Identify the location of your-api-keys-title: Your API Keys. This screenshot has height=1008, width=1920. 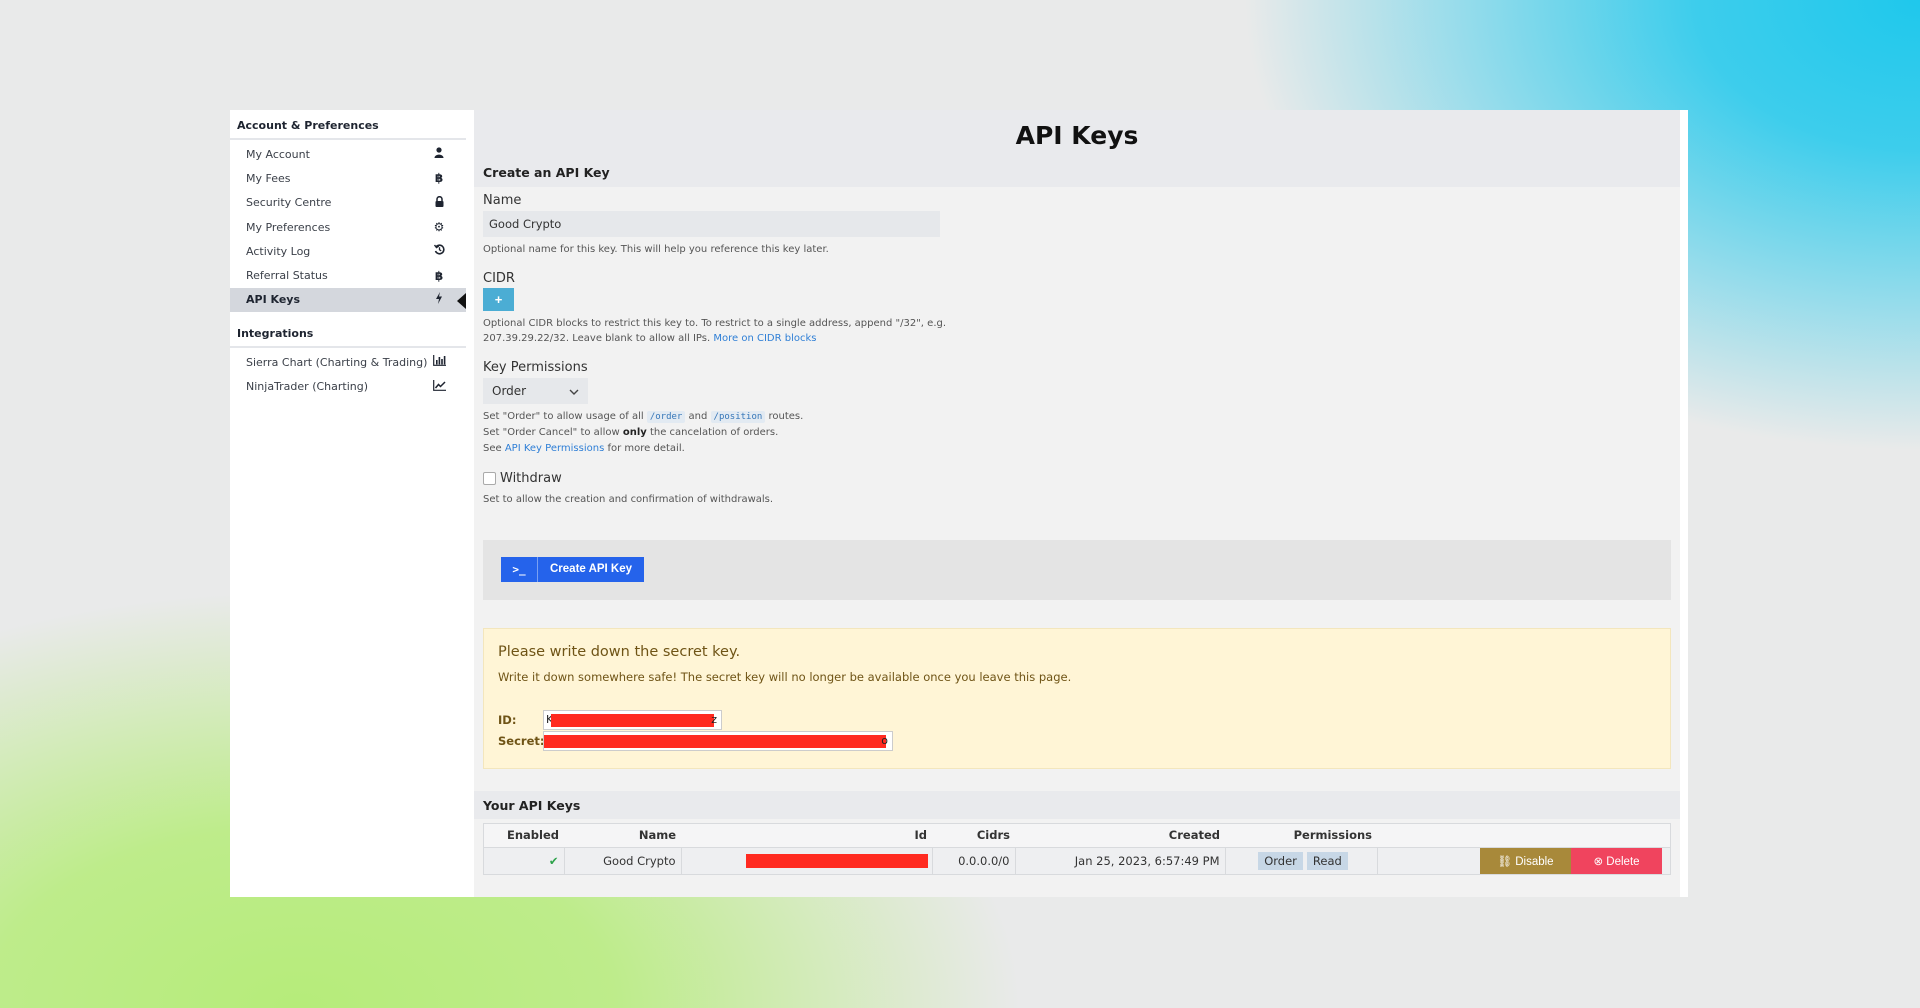
(1077, 804).